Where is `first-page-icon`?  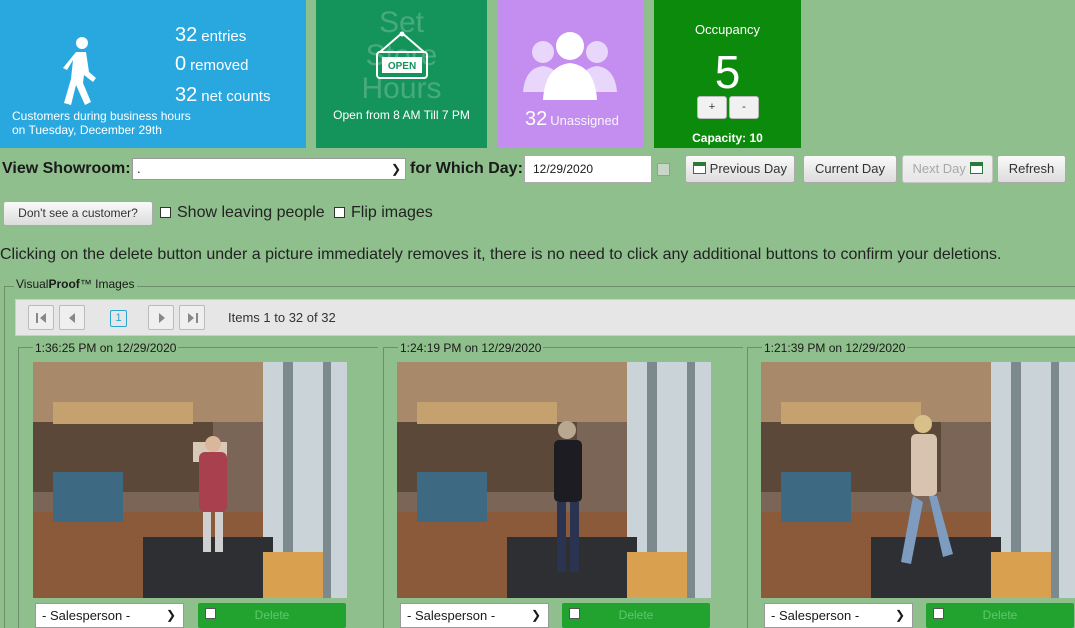
first-page-icon is located at coordinates (41, 318).